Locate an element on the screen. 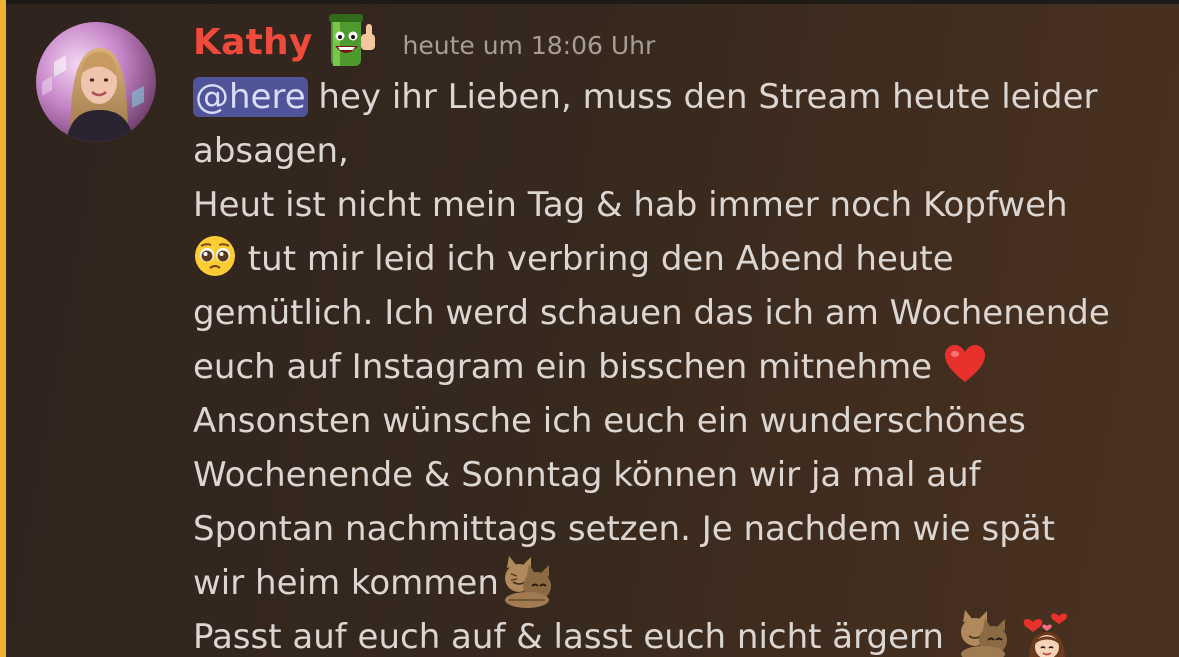 The width and height of the screenshot is (1179, 657). line-text: absagen, is located at coordinates (271, 151).